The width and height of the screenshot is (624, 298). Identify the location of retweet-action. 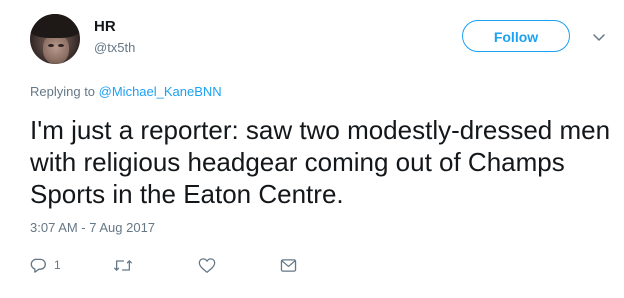
(123, 265).